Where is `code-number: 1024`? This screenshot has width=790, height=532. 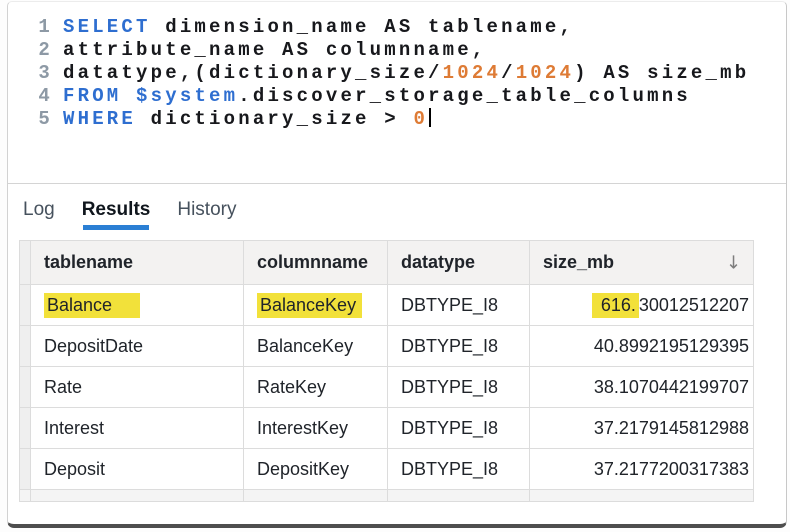
code-number: 1024 is located at coordinates (472, 73).